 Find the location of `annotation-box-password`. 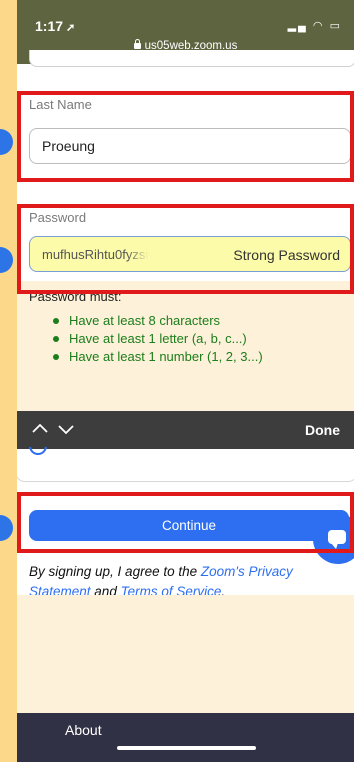

annotation-box-password is located at coordinates (185, 249).